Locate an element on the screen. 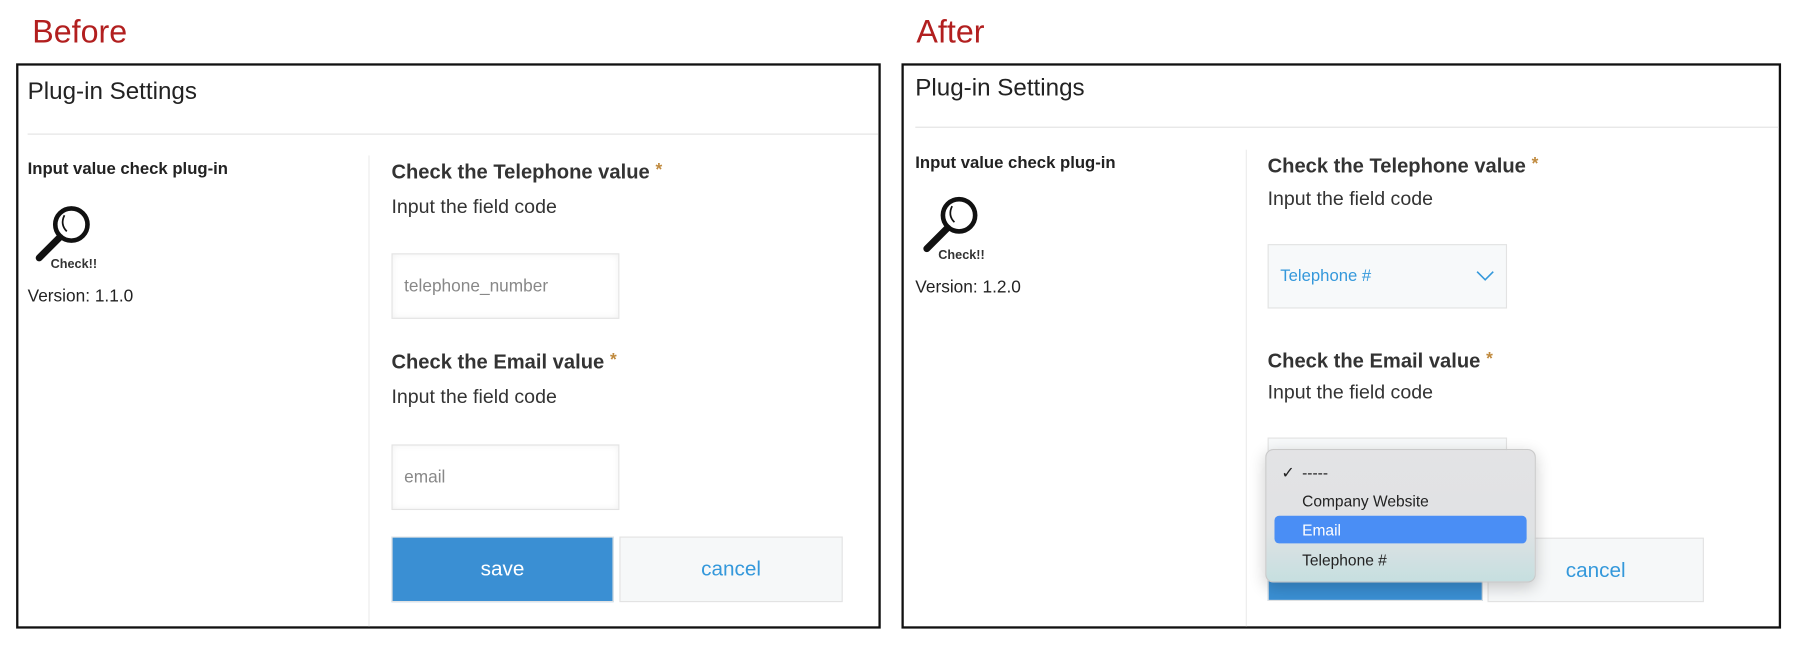  telephone-field-input: telephone_number is located at coordinates (505, 286).